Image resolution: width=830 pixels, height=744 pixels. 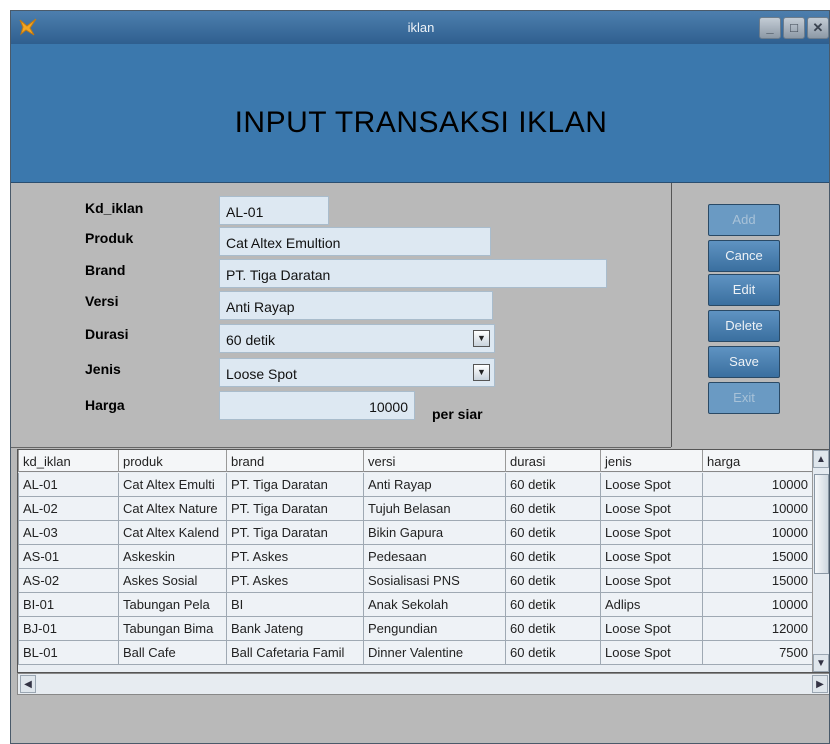 I want to click on column-header-produk: produk, so click(x=172, y=461).